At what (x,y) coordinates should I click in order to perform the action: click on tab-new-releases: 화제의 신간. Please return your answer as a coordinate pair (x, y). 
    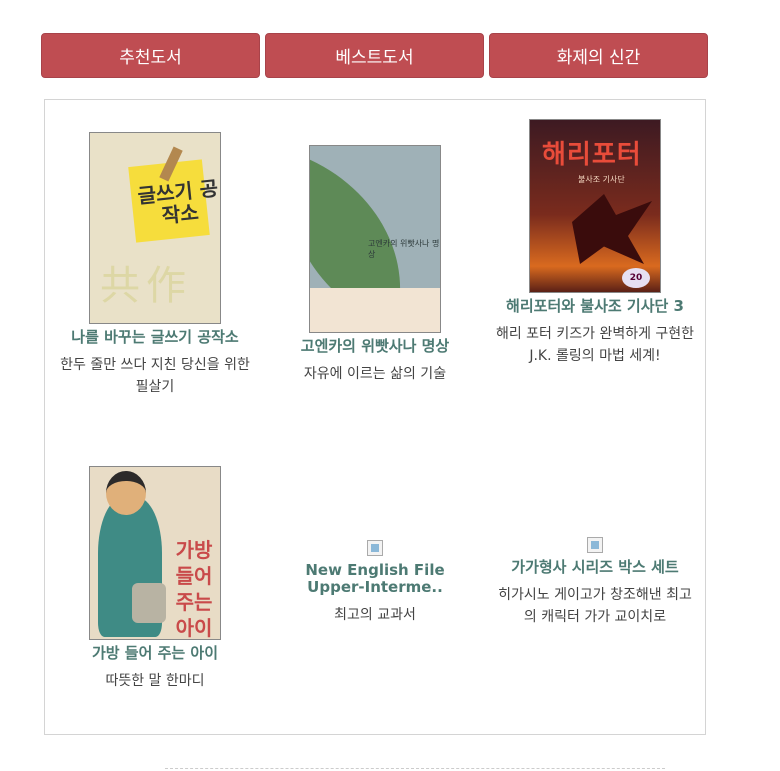
    Looking at the image, I should click on (598, 55).